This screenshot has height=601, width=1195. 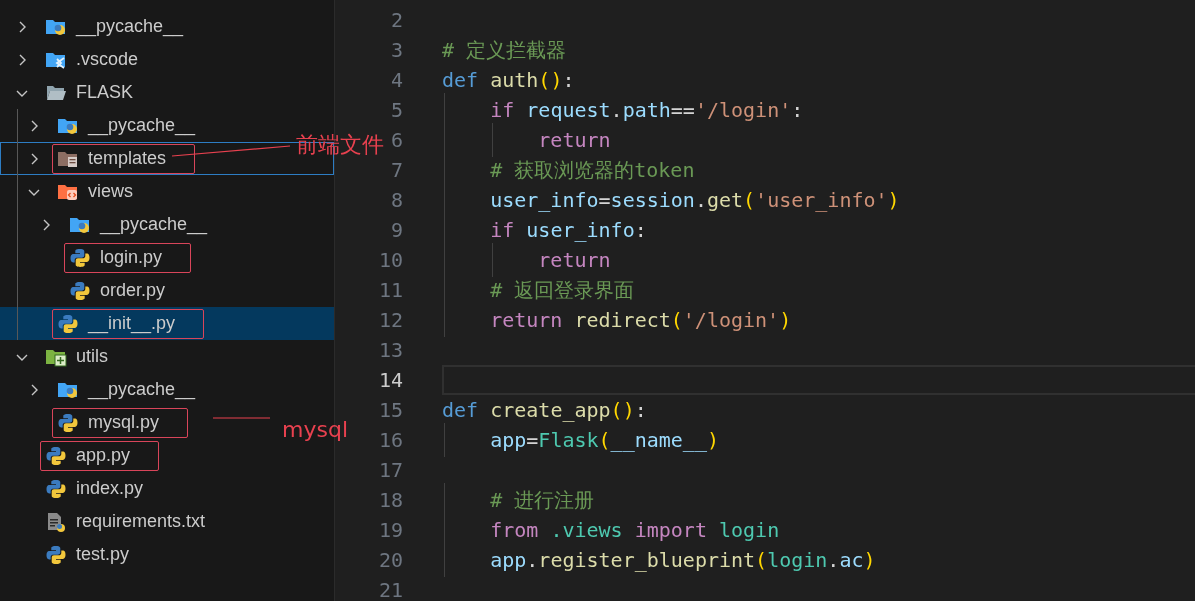 What do you see at coordinates (396, 140) in the screenshot?
I see `line-number: 6` at bounding box center [396, 140].